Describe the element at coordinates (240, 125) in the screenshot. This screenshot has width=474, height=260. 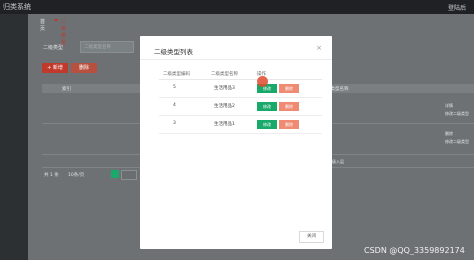
I see `table-row: 3 生活用品1 修改 删除` at that location.